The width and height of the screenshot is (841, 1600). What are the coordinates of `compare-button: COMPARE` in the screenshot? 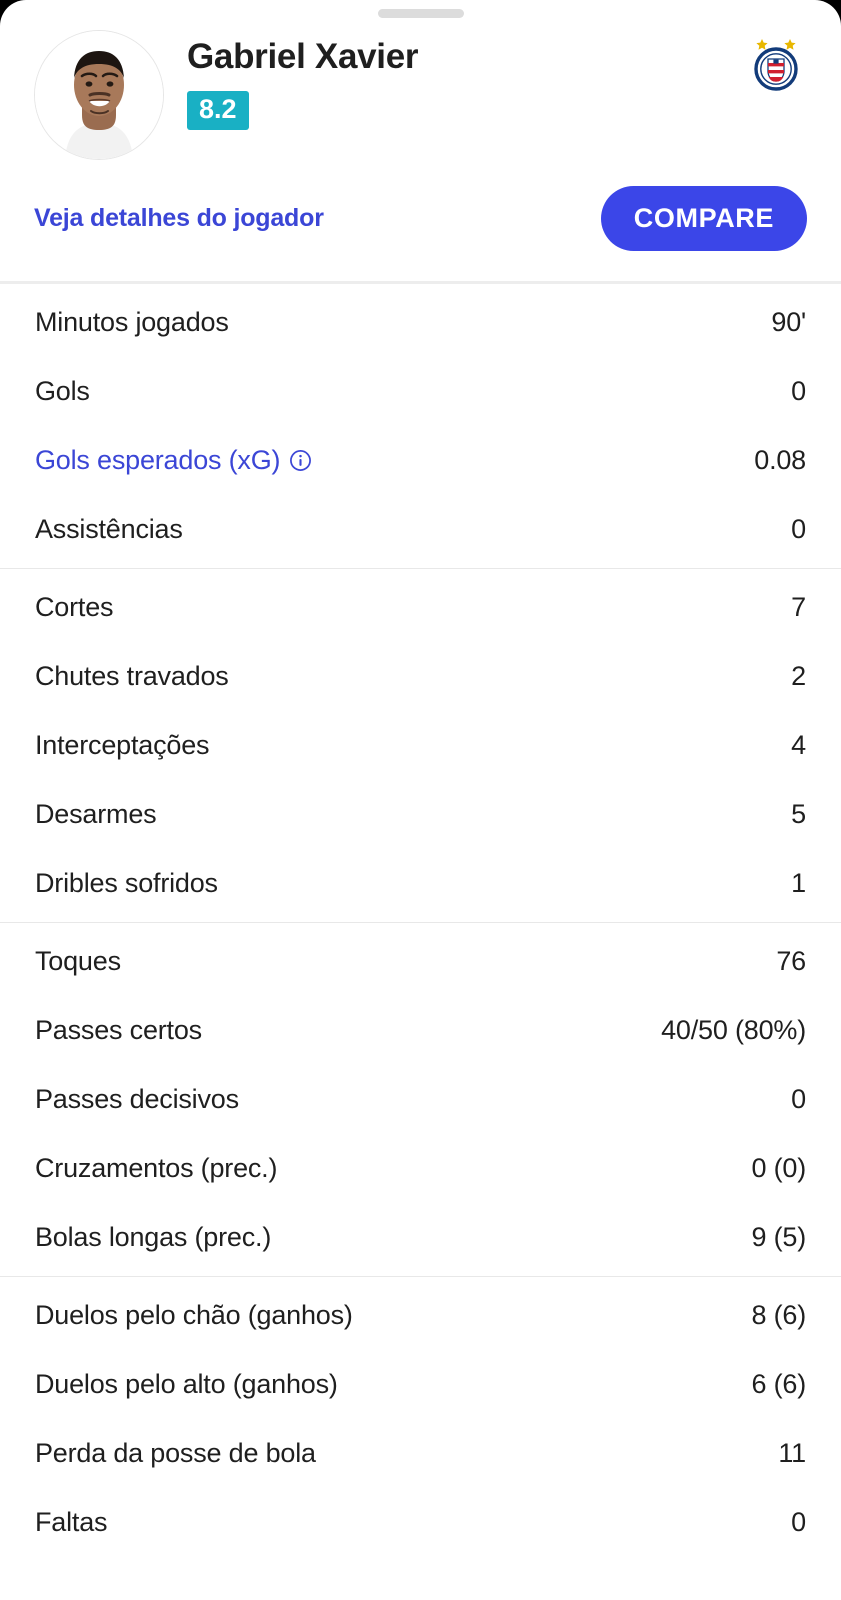 It's located at (703, 218).